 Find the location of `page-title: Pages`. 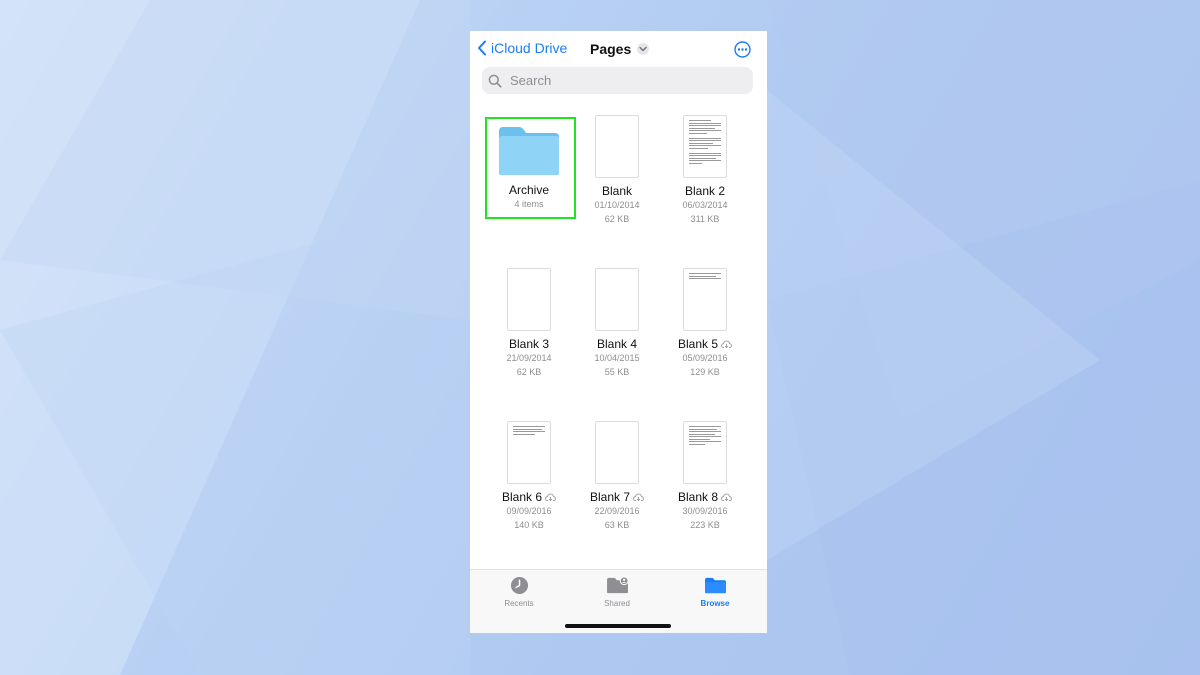

page-title: Pages is located at coordinates (611, 49).